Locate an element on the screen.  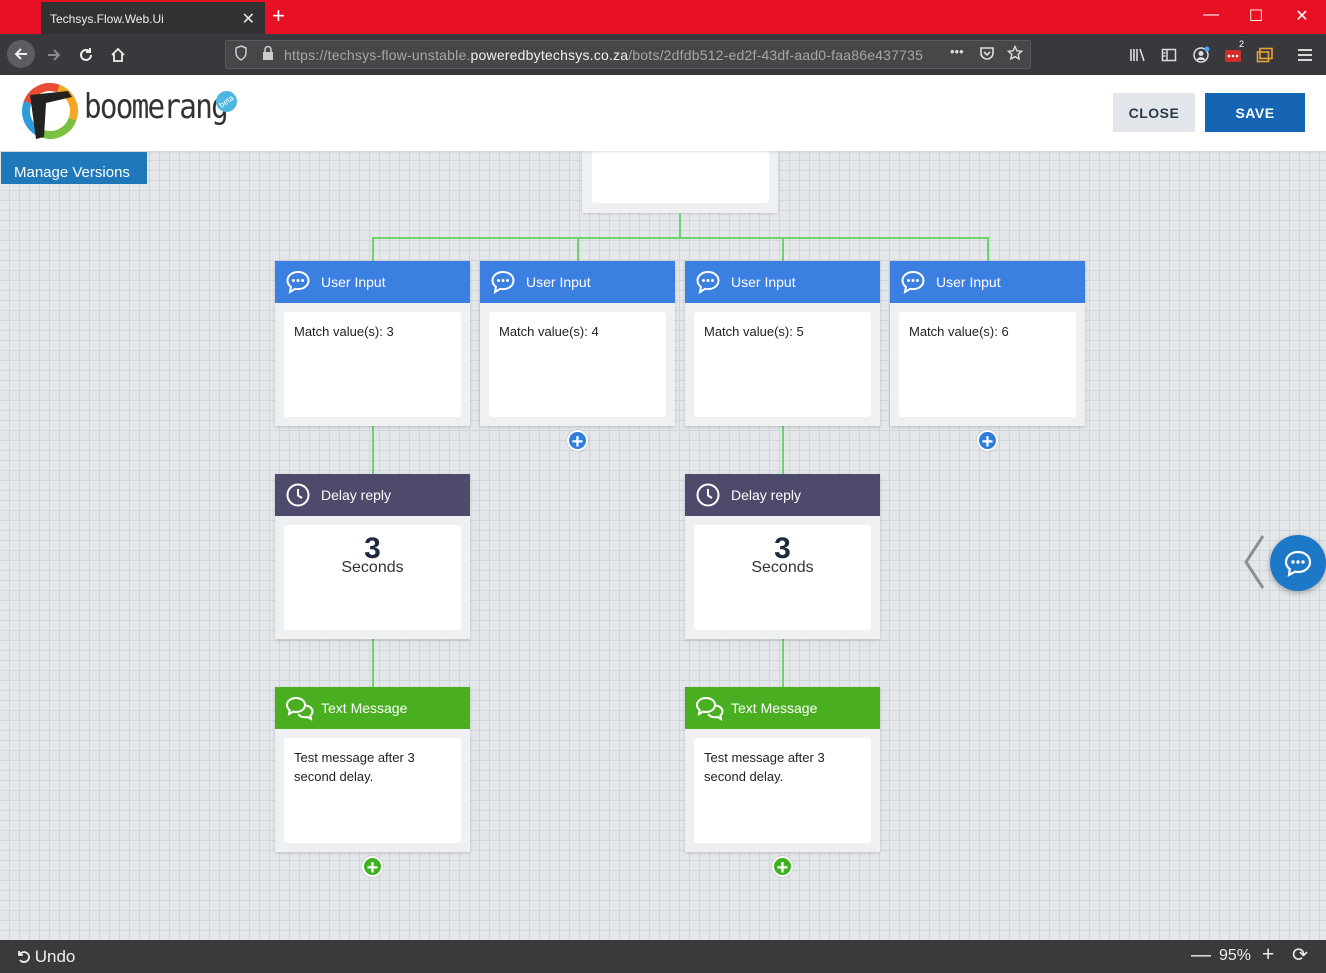
library-icon is located at coordinates (1138, 55).